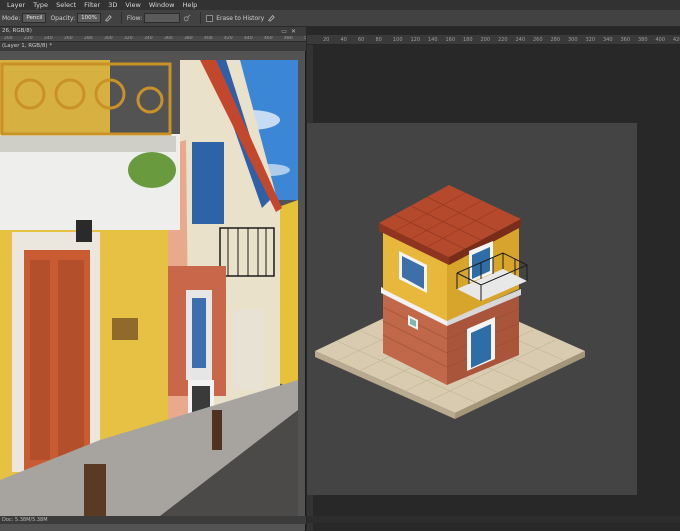 The width and height of the screenshot is (680, 531). What do you see at coordinates (625, 40) in the screenshot?
I see `ruler-tick-label: 360` at bounding box center [625, 40].